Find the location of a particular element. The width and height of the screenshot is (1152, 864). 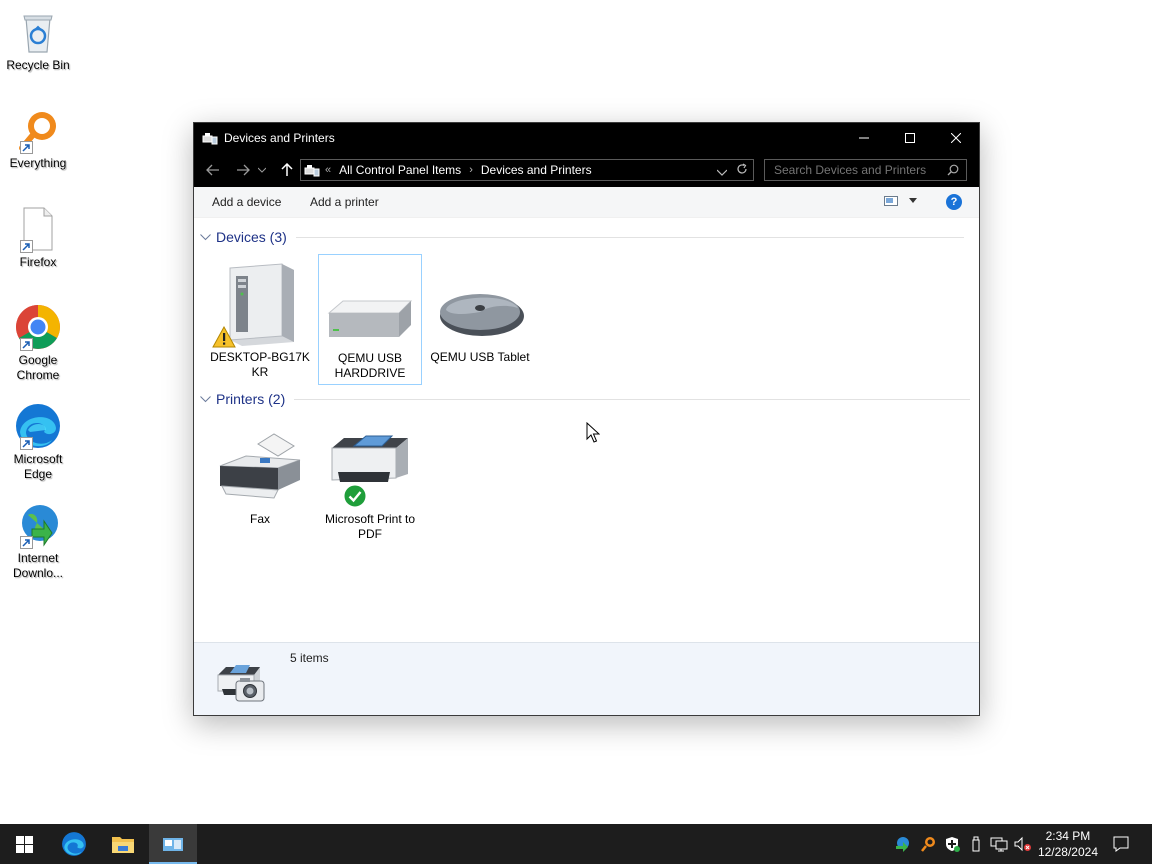

device-item-qemu-usb-harddrive: QEMU USB HARDDRIVE is located at coordinates (370, 319).